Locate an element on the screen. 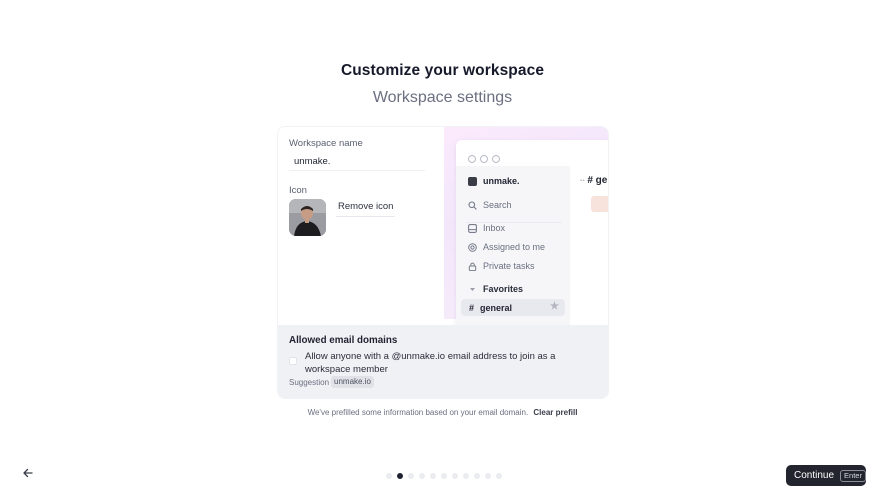 This screenshot has width=885, height=502. icon-label: Icon is located at coordinates (298, 190).